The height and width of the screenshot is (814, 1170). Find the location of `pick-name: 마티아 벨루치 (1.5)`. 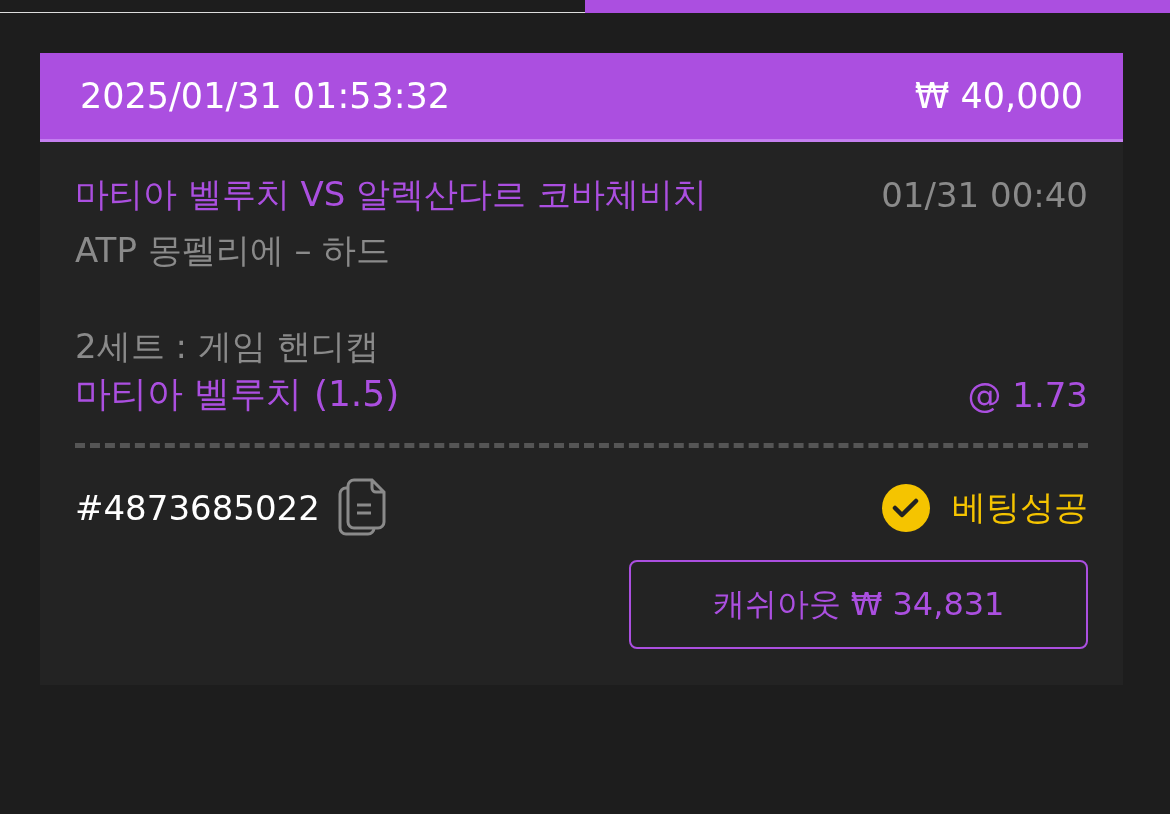

pick-name: 마티아 벨루치 (1.5) is located at coordinates (237, 394).